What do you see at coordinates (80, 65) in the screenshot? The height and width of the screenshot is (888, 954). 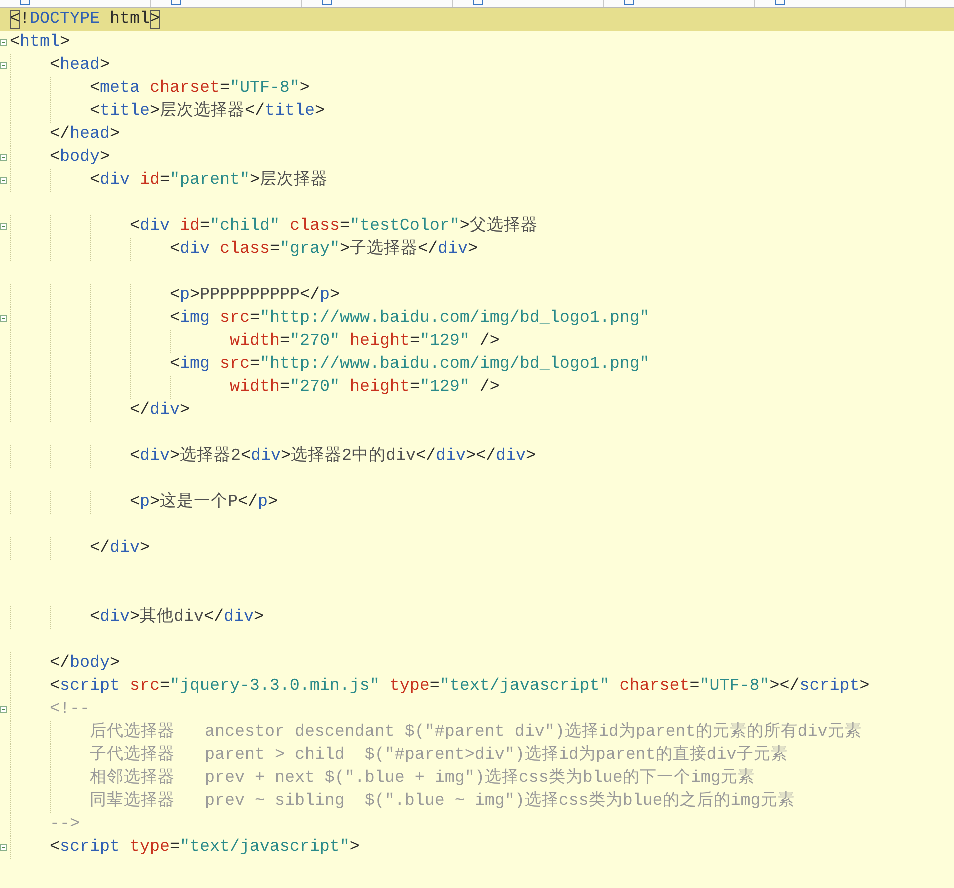 I see `code-line: <head>` at bounding box center [80, 65].